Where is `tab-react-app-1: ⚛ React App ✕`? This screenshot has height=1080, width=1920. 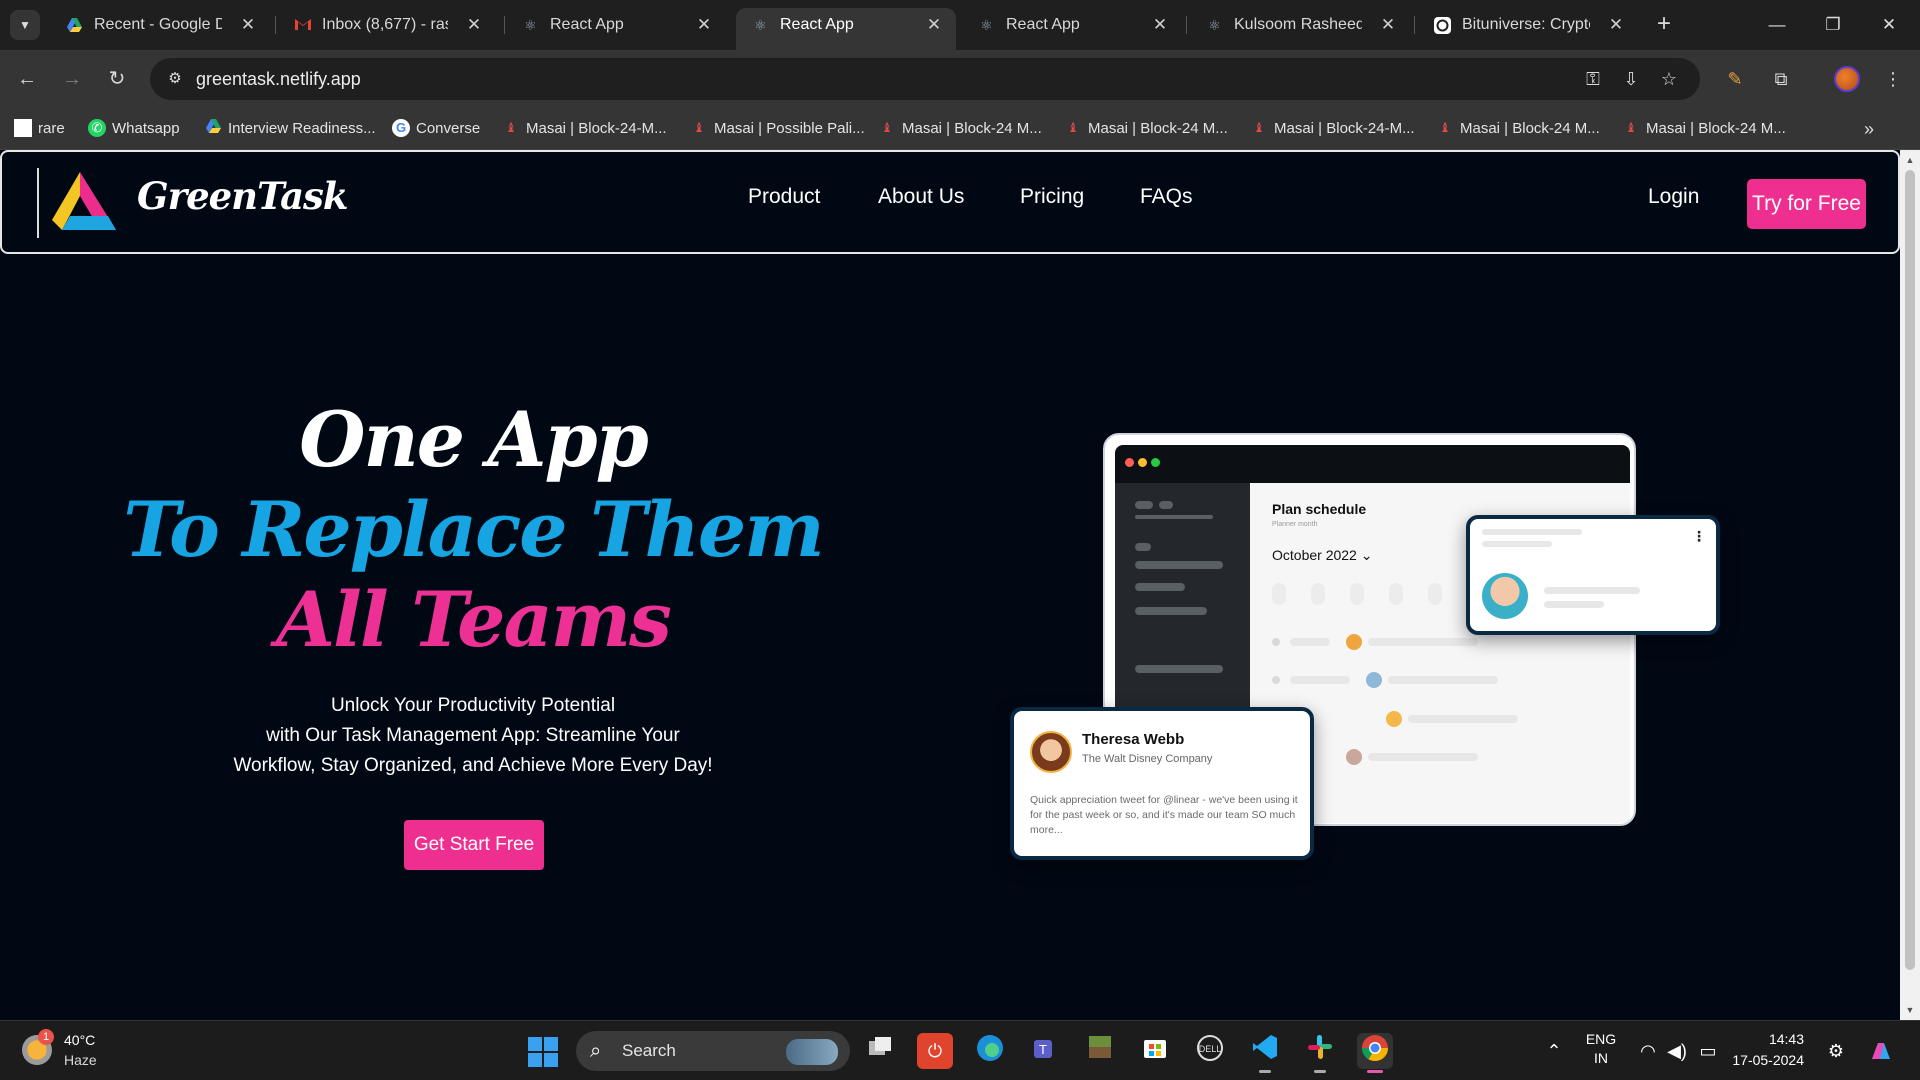
tab-react-app-1: ⚛ React App ✕ is located at coordinates (616, 25).